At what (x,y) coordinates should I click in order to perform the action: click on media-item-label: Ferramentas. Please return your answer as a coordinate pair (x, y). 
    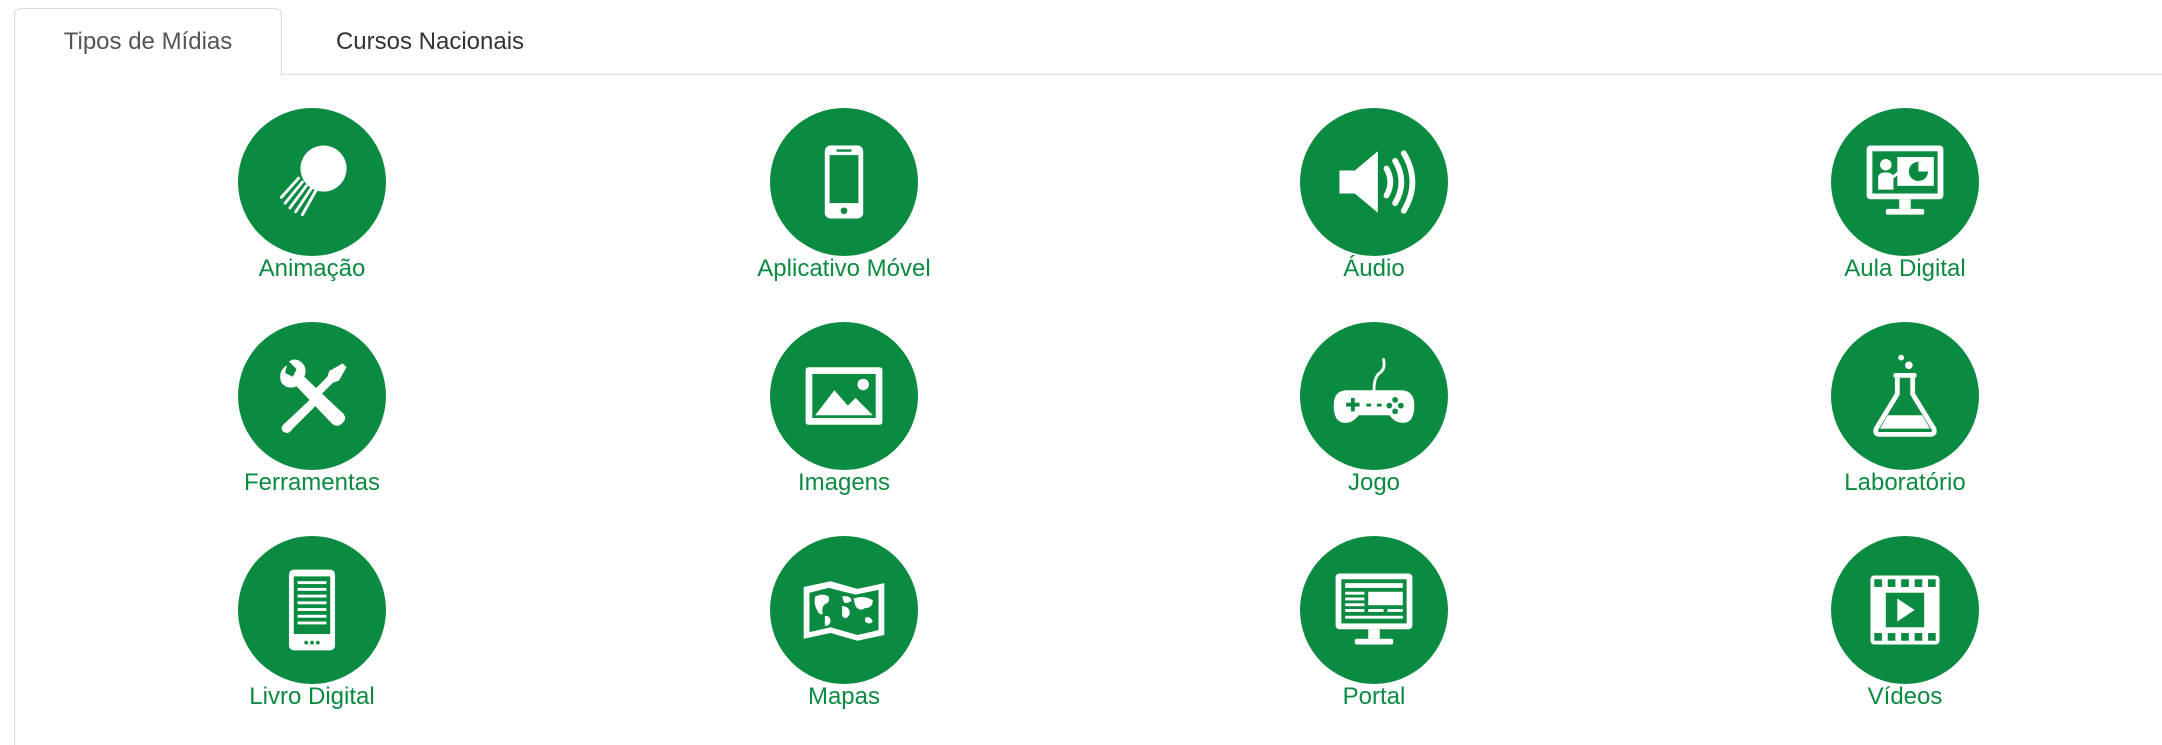
    Looking at the image, I should click on (312, 482).